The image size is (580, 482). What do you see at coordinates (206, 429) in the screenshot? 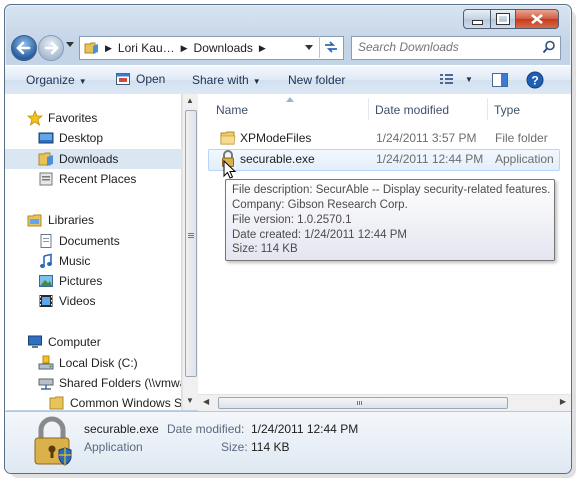
I see `details-date-label: Date modified:` at bounding box center [206, 429].